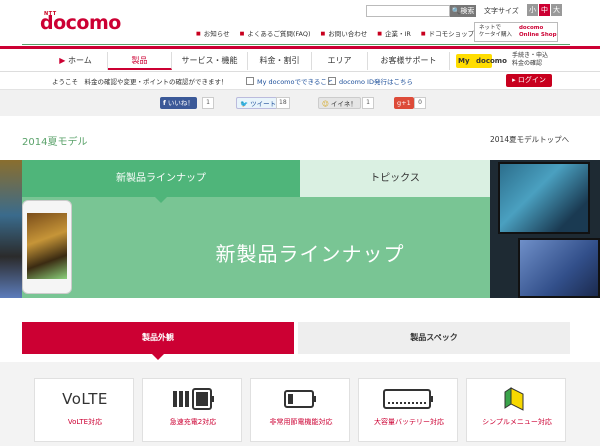 This screenshot has height=446, width=600. What do you see at coordinates (514, 80) in the screenshot?
I see `lock-icon: ▸` at bounding box center [514, 80].